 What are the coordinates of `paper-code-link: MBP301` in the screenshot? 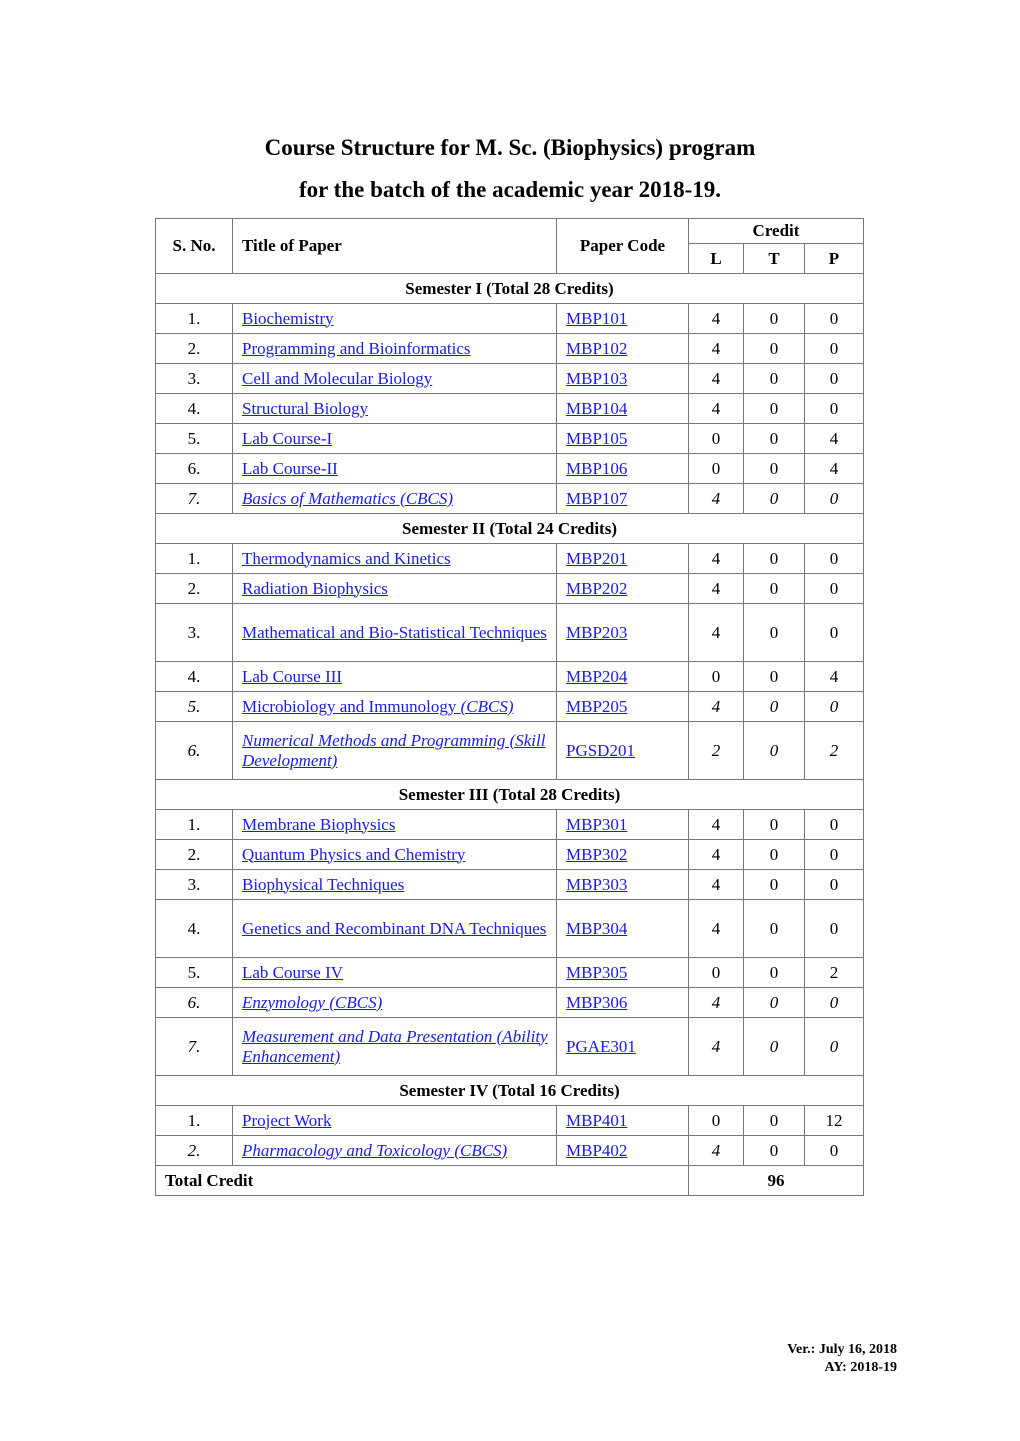 It's located at (596, 824).